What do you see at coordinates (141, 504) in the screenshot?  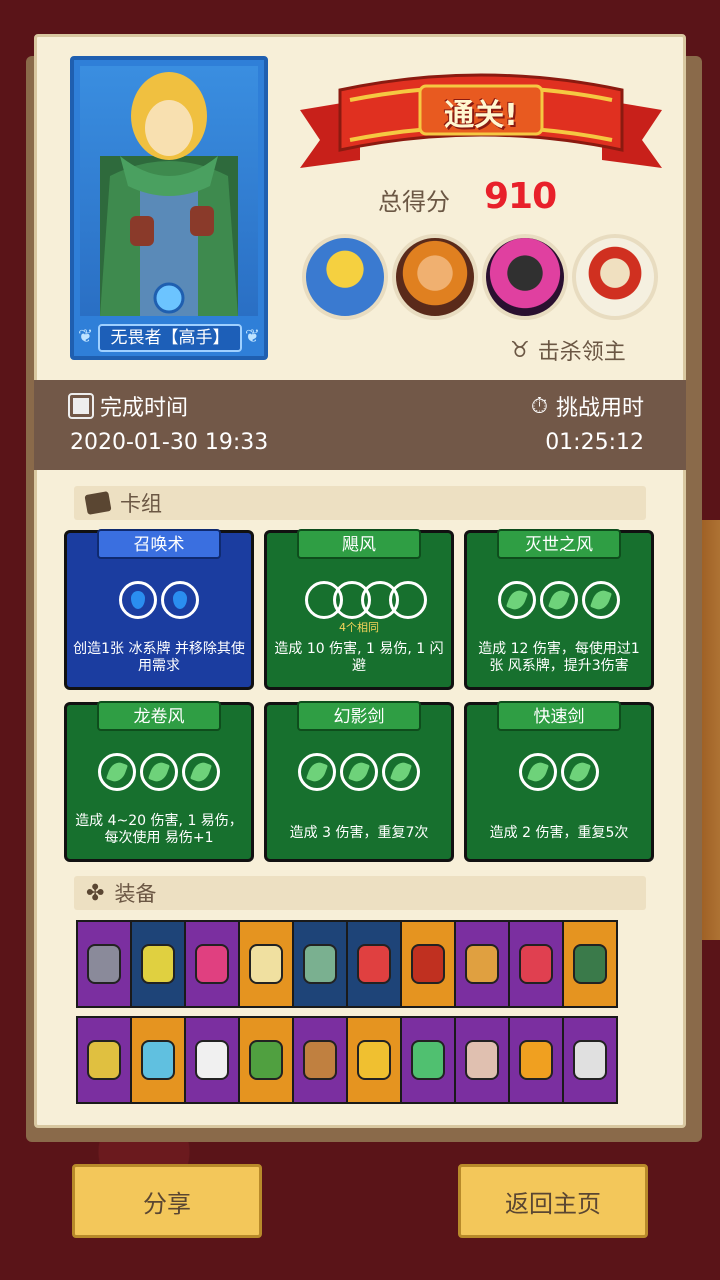 I see `deck-title: 卡组` at bounding box center [141, 504].